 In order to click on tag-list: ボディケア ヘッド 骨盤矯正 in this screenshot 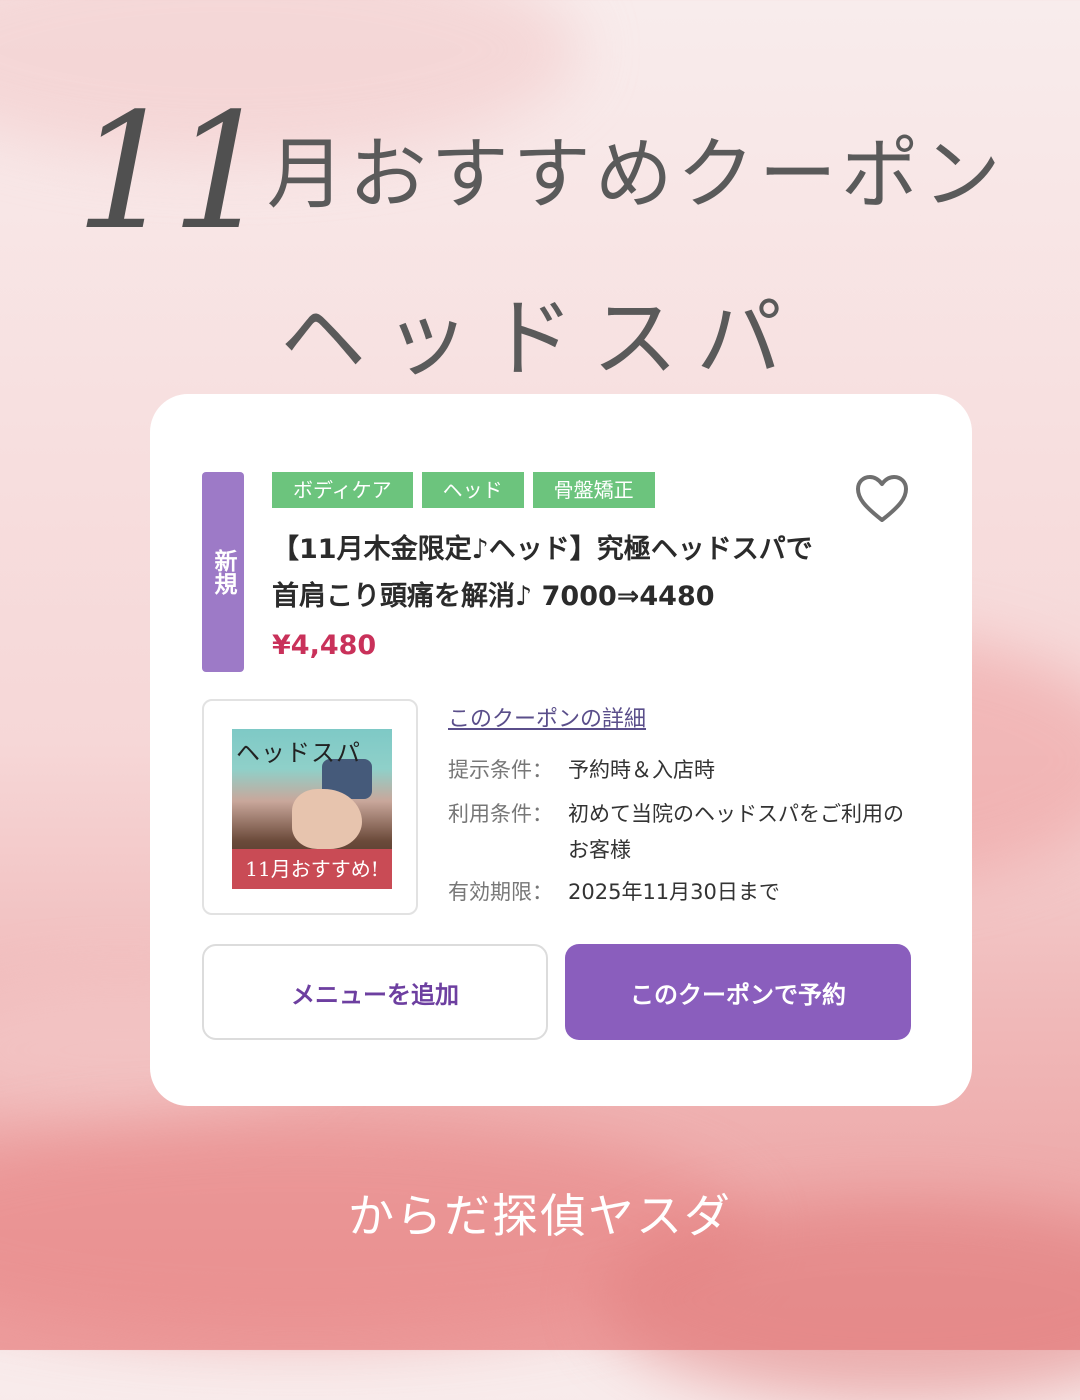, I will do `click(463, 490)`.